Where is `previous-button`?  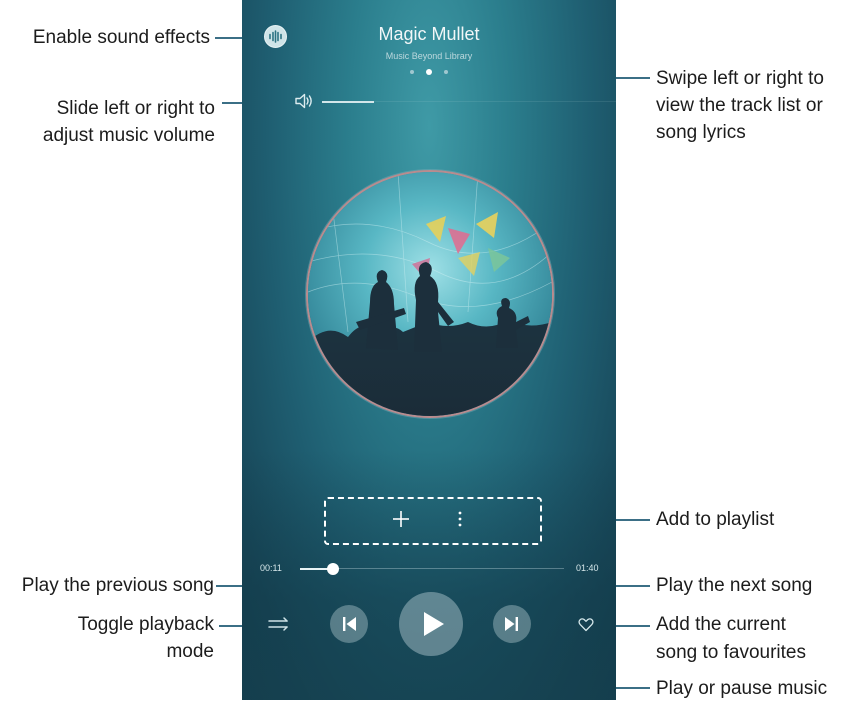
previous-button is located at coordinates (349, 624).